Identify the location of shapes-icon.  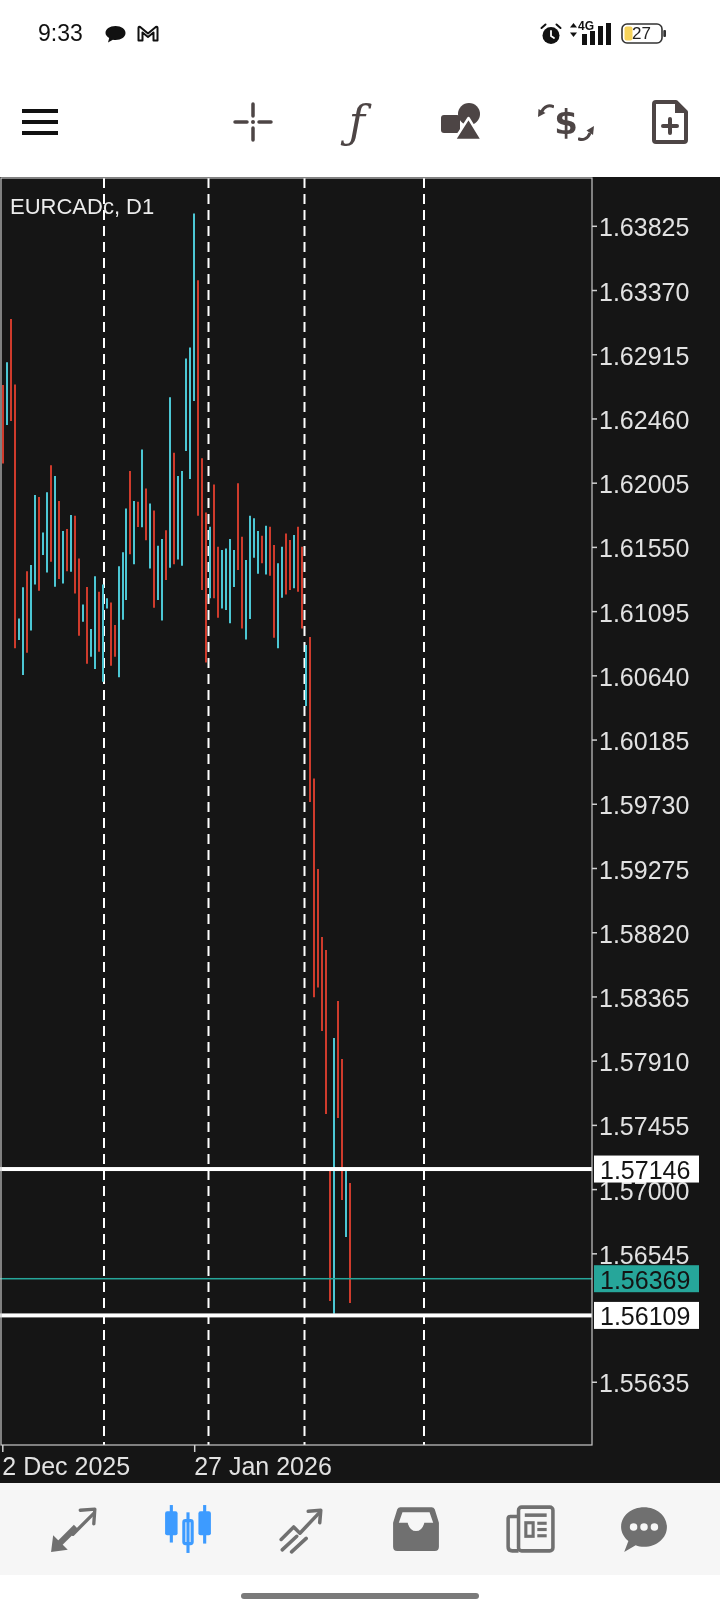
(462, 122).